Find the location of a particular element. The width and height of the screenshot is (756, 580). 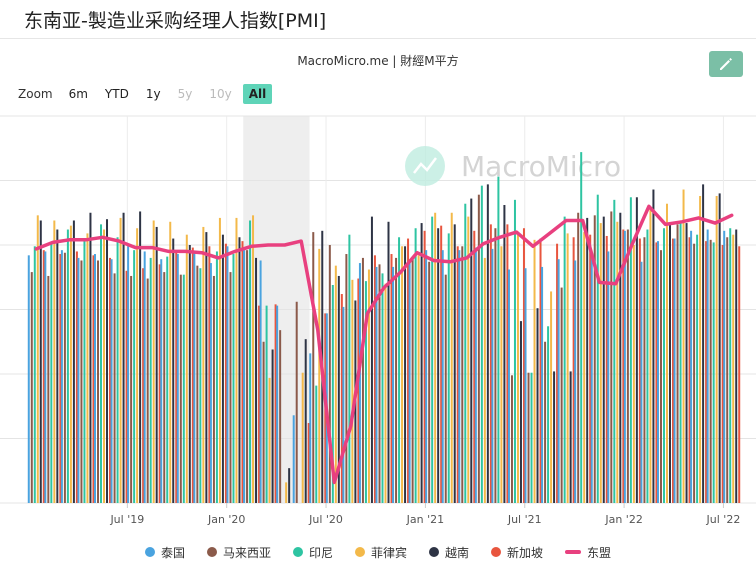

zoom-button-1y: 1y is located at coordinates (153, 94).